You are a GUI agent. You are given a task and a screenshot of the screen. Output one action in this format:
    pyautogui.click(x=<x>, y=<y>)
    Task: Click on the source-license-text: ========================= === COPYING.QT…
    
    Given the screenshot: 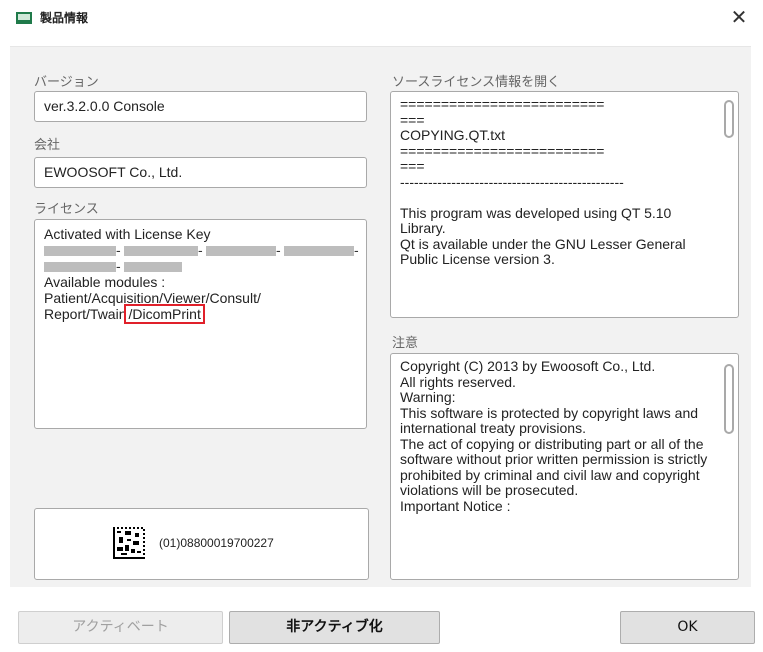 What is the action you would take?
    pyautogui.click(x=543, y=181)
    